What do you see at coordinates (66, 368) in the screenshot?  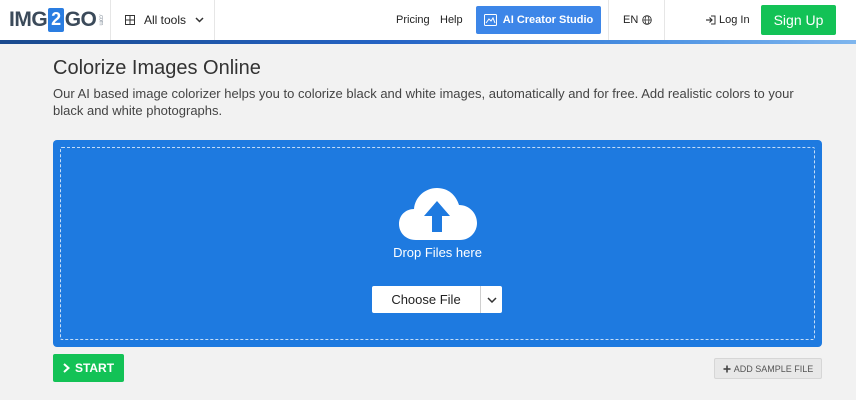 I see `chevron-right-icon` at bounding box center [66, 368].